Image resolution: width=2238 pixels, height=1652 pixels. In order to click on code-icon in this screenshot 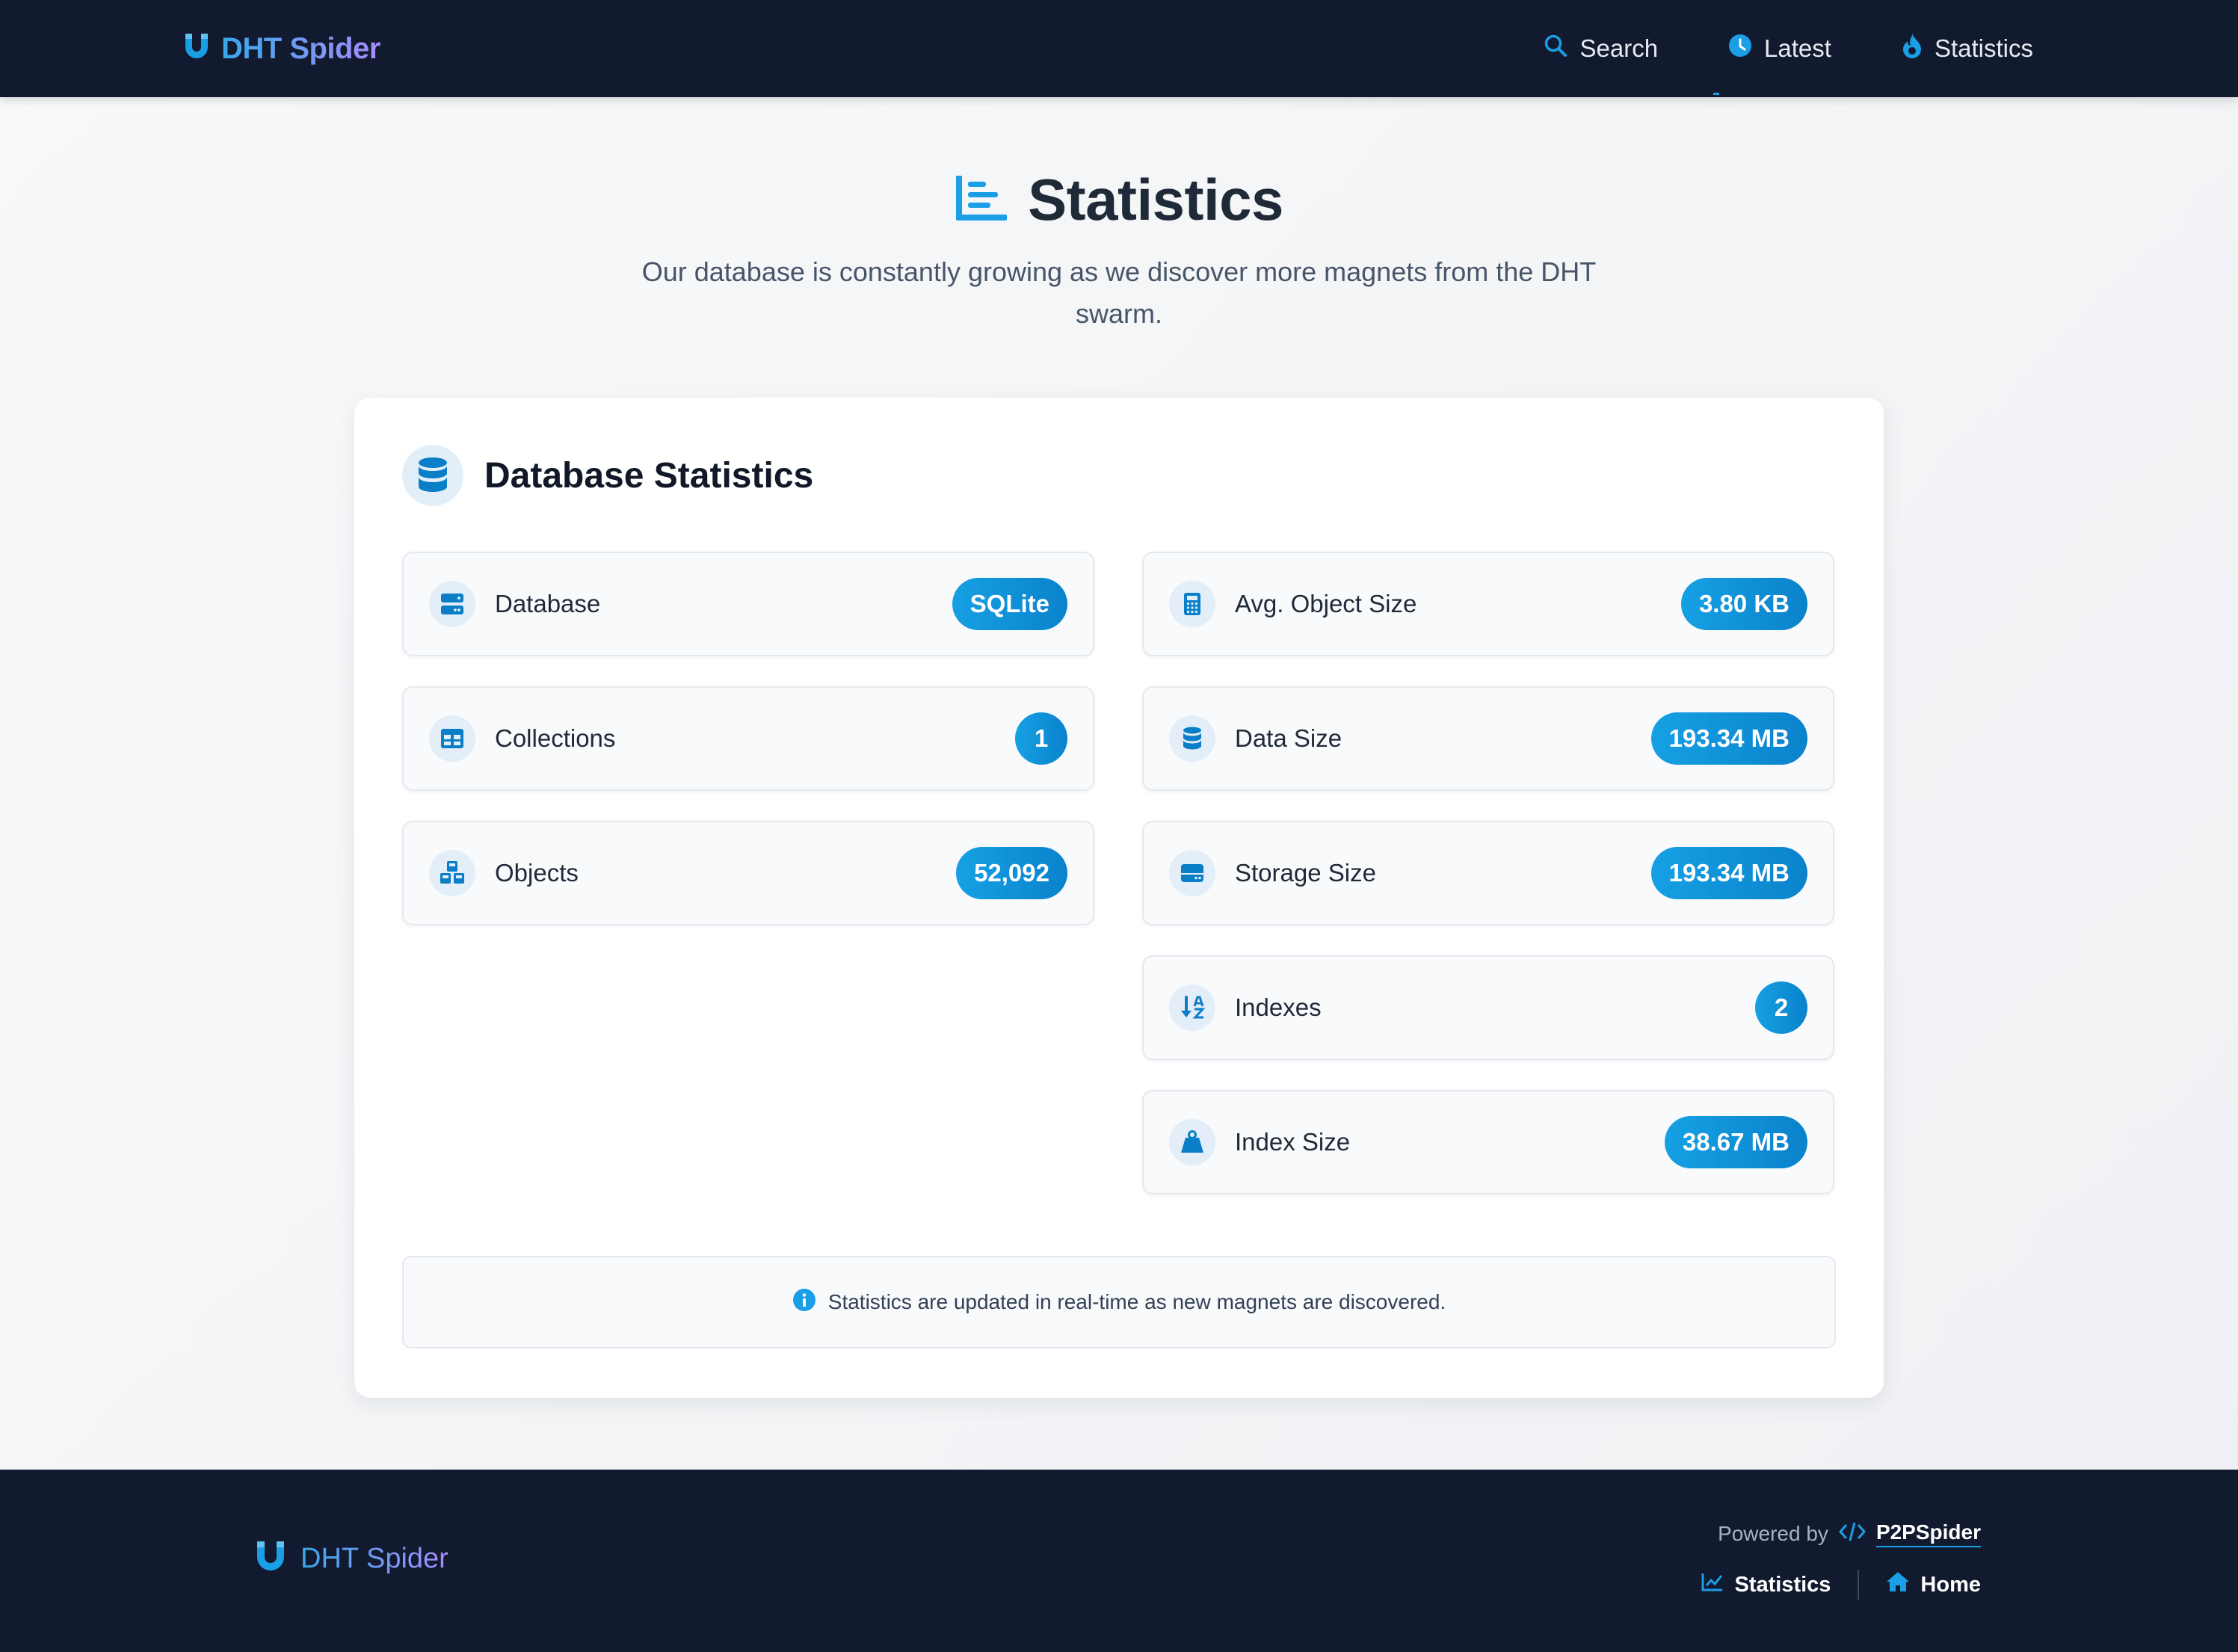, I will do `click(1852, 1534)`.